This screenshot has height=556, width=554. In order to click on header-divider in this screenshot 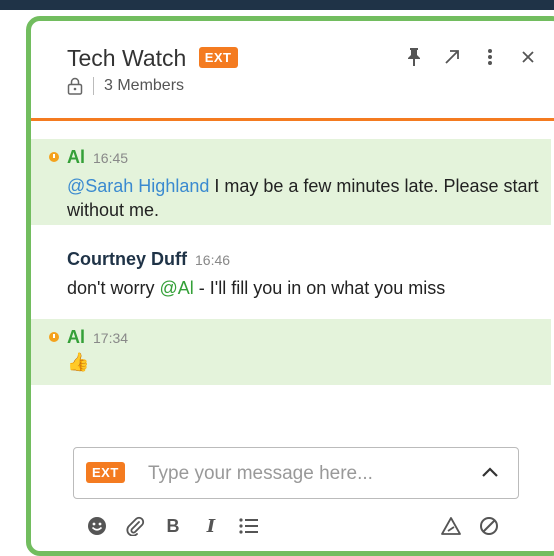, I will do `click(292, 119)`.